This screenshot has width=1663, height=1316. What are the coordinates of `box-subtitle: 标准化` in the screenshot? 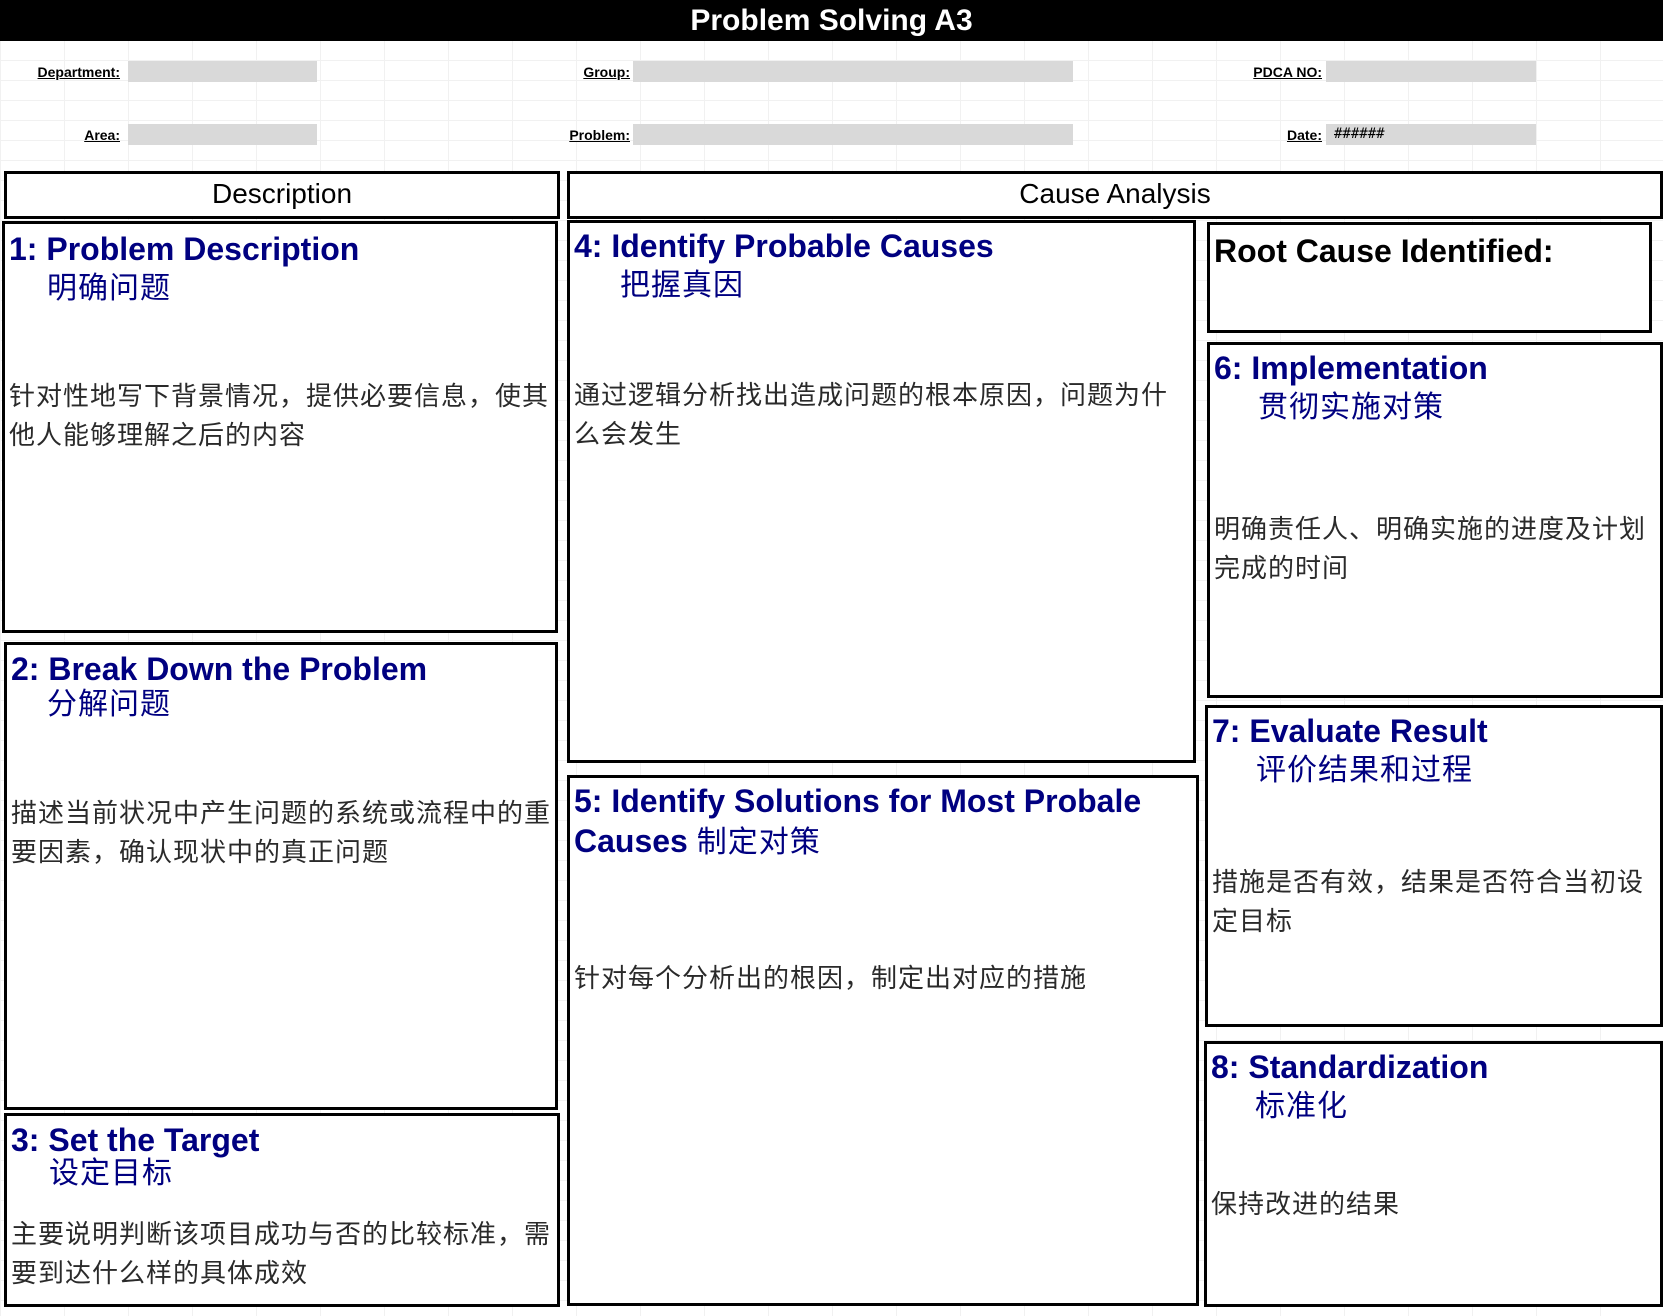 It's located at (1301, 1106).